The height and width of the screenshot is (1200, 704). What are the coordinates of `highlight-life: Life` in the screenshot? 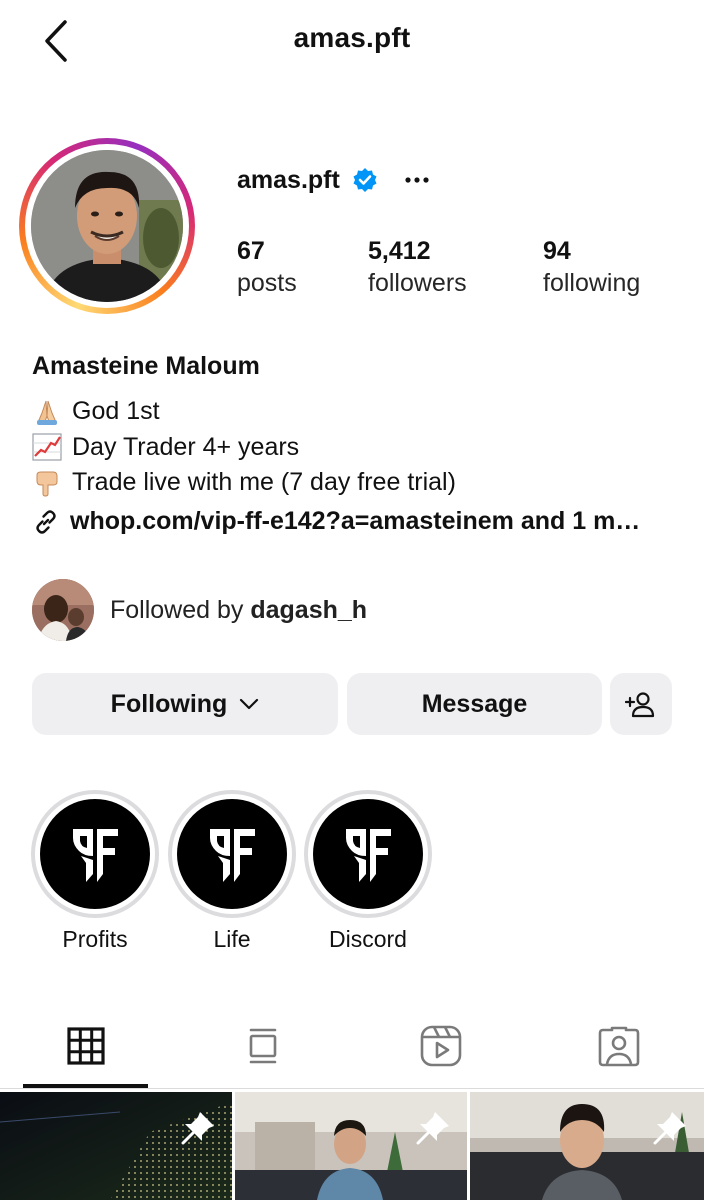 It's located at (232, 871).